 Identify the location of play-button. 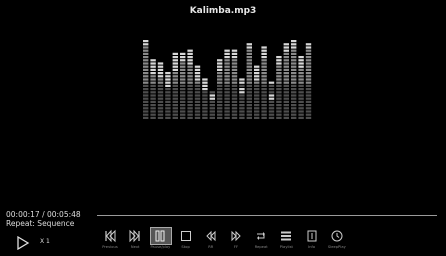
(23, 243).